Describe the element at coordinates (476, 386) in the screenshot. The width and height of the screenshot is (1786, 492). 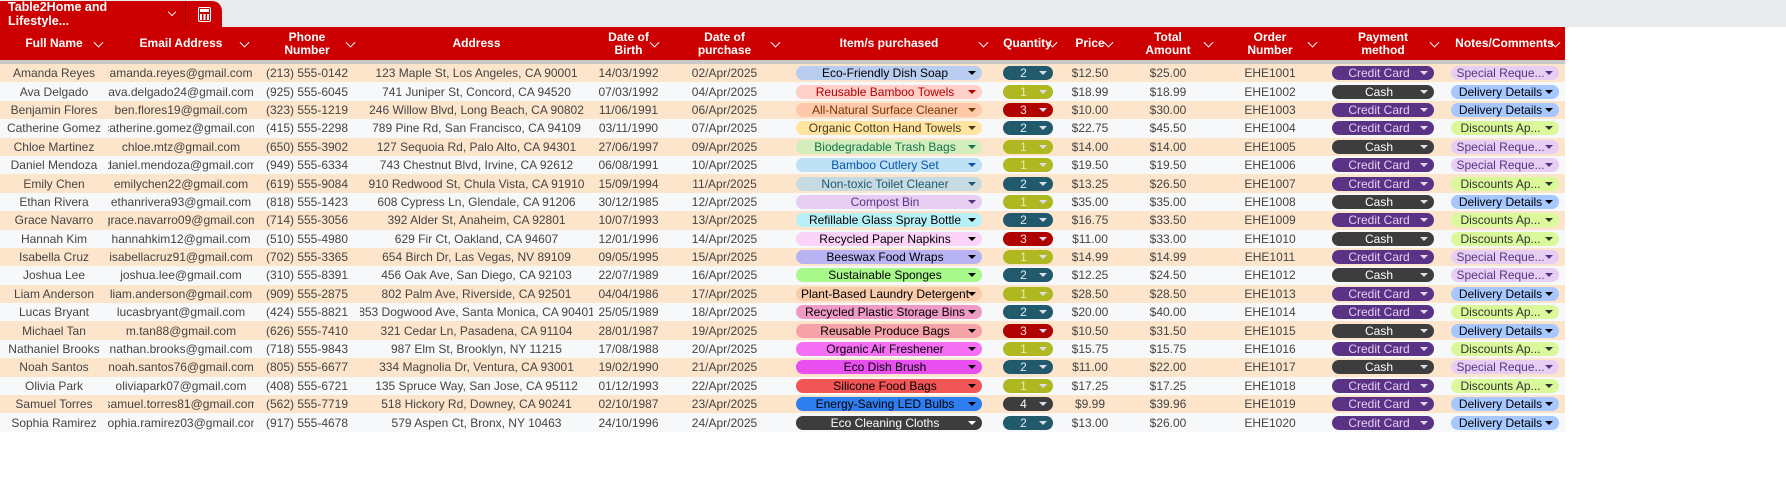
I see `cell-address: 135 Spruce Way, San Jose, CA 95112` at that location.